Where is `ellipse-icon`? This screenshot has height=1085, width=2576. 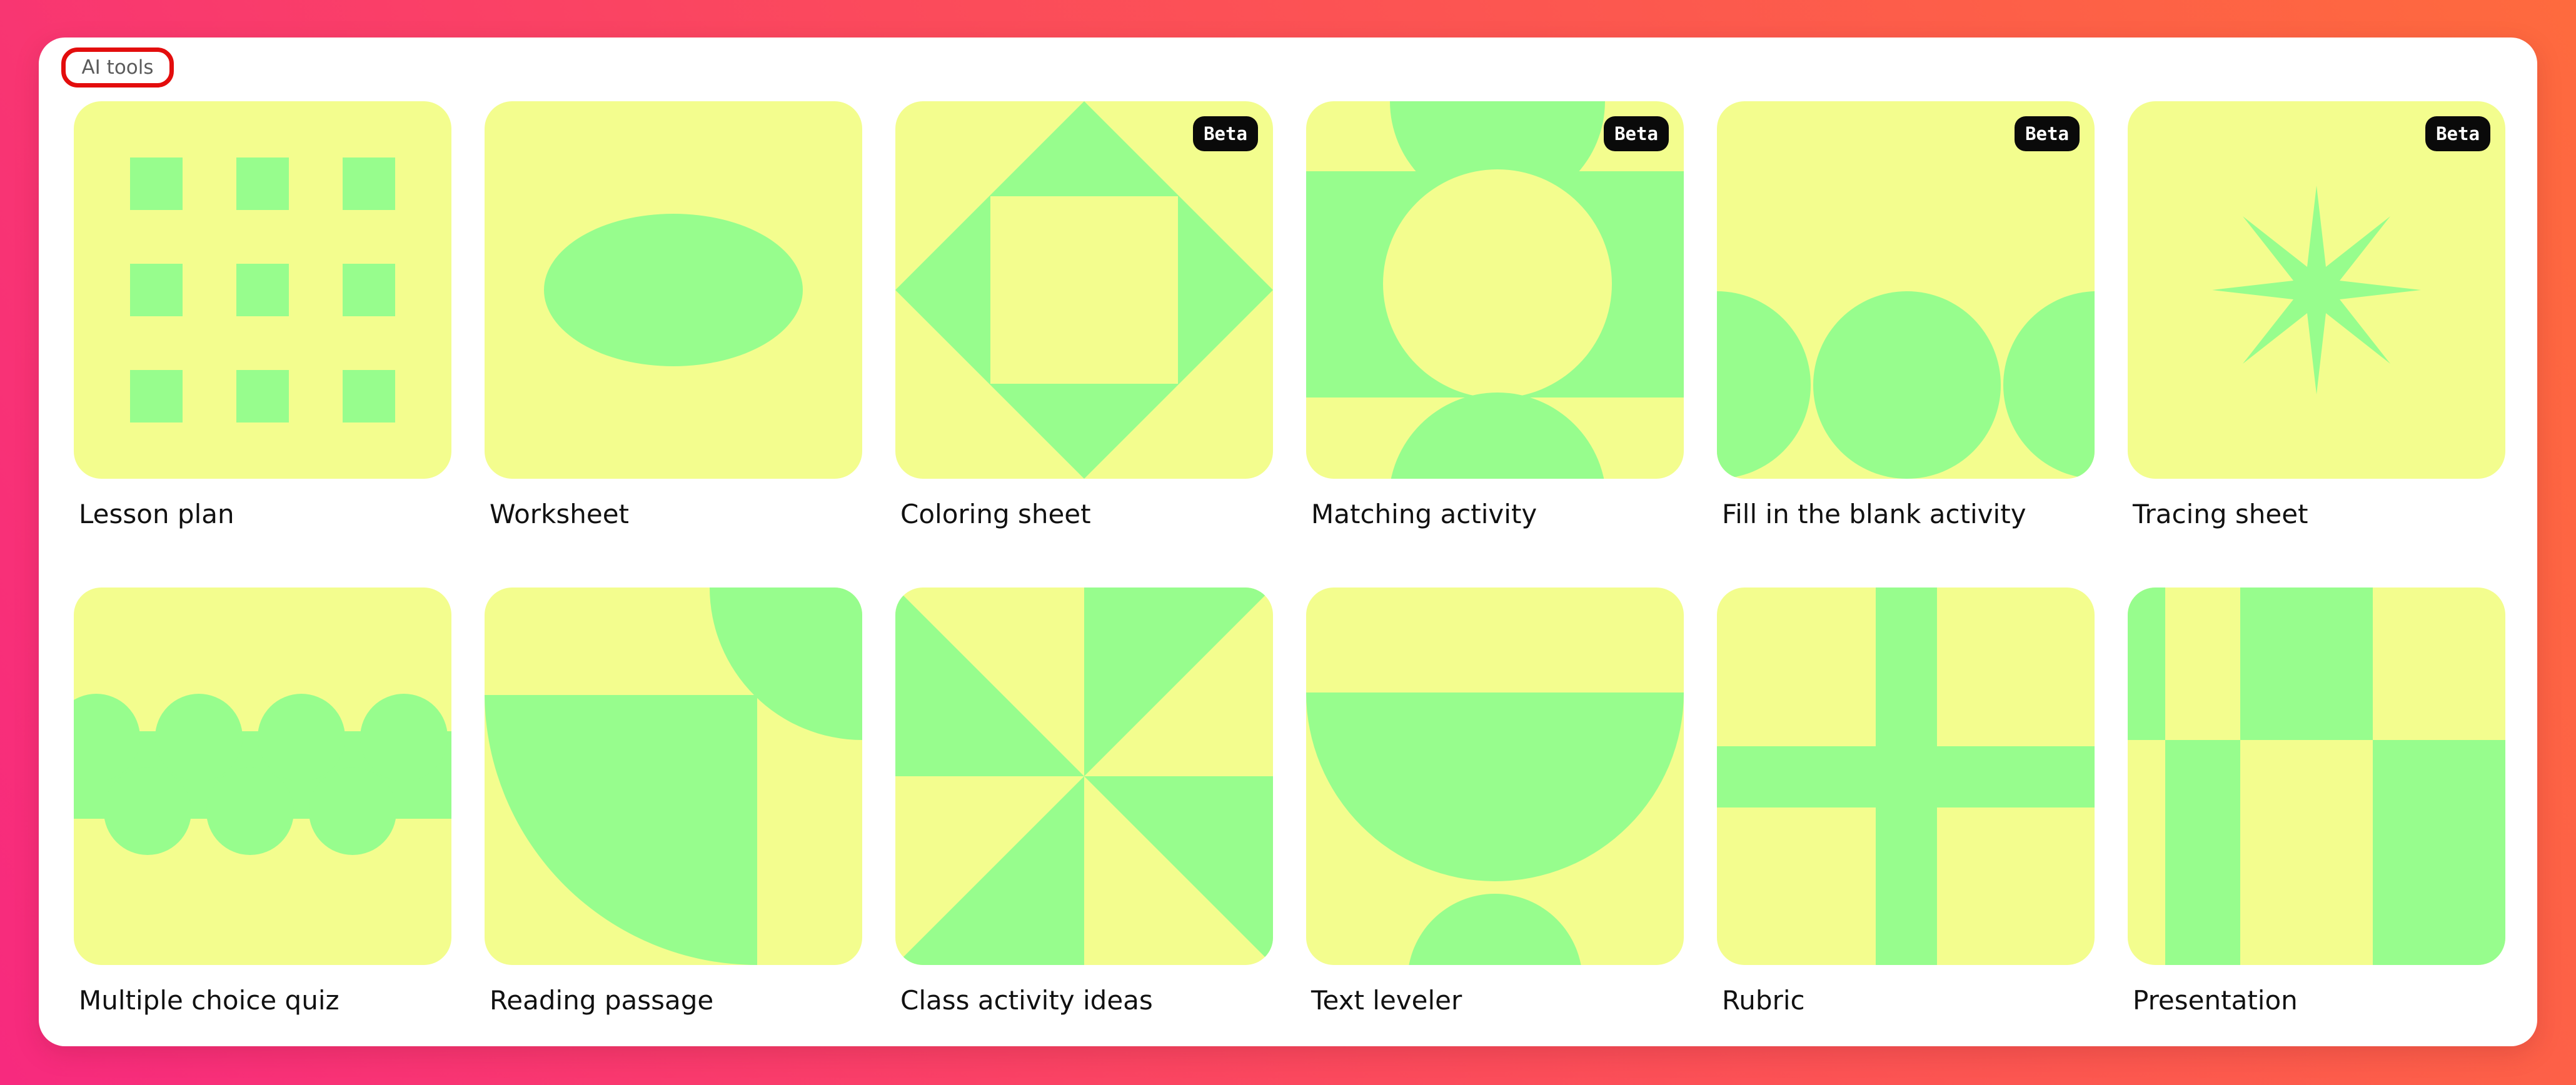
ellipse-icon is located at coordinates (673, 290).